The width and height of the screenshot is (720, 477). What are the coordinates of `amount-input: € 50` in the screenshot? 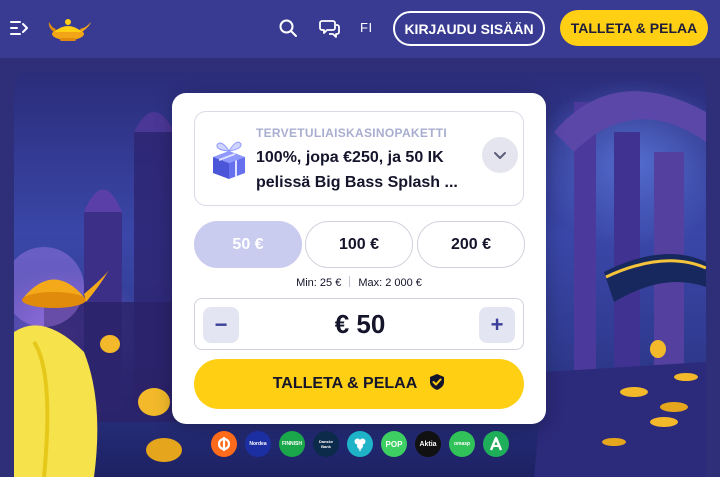 It's located at (360, 324).